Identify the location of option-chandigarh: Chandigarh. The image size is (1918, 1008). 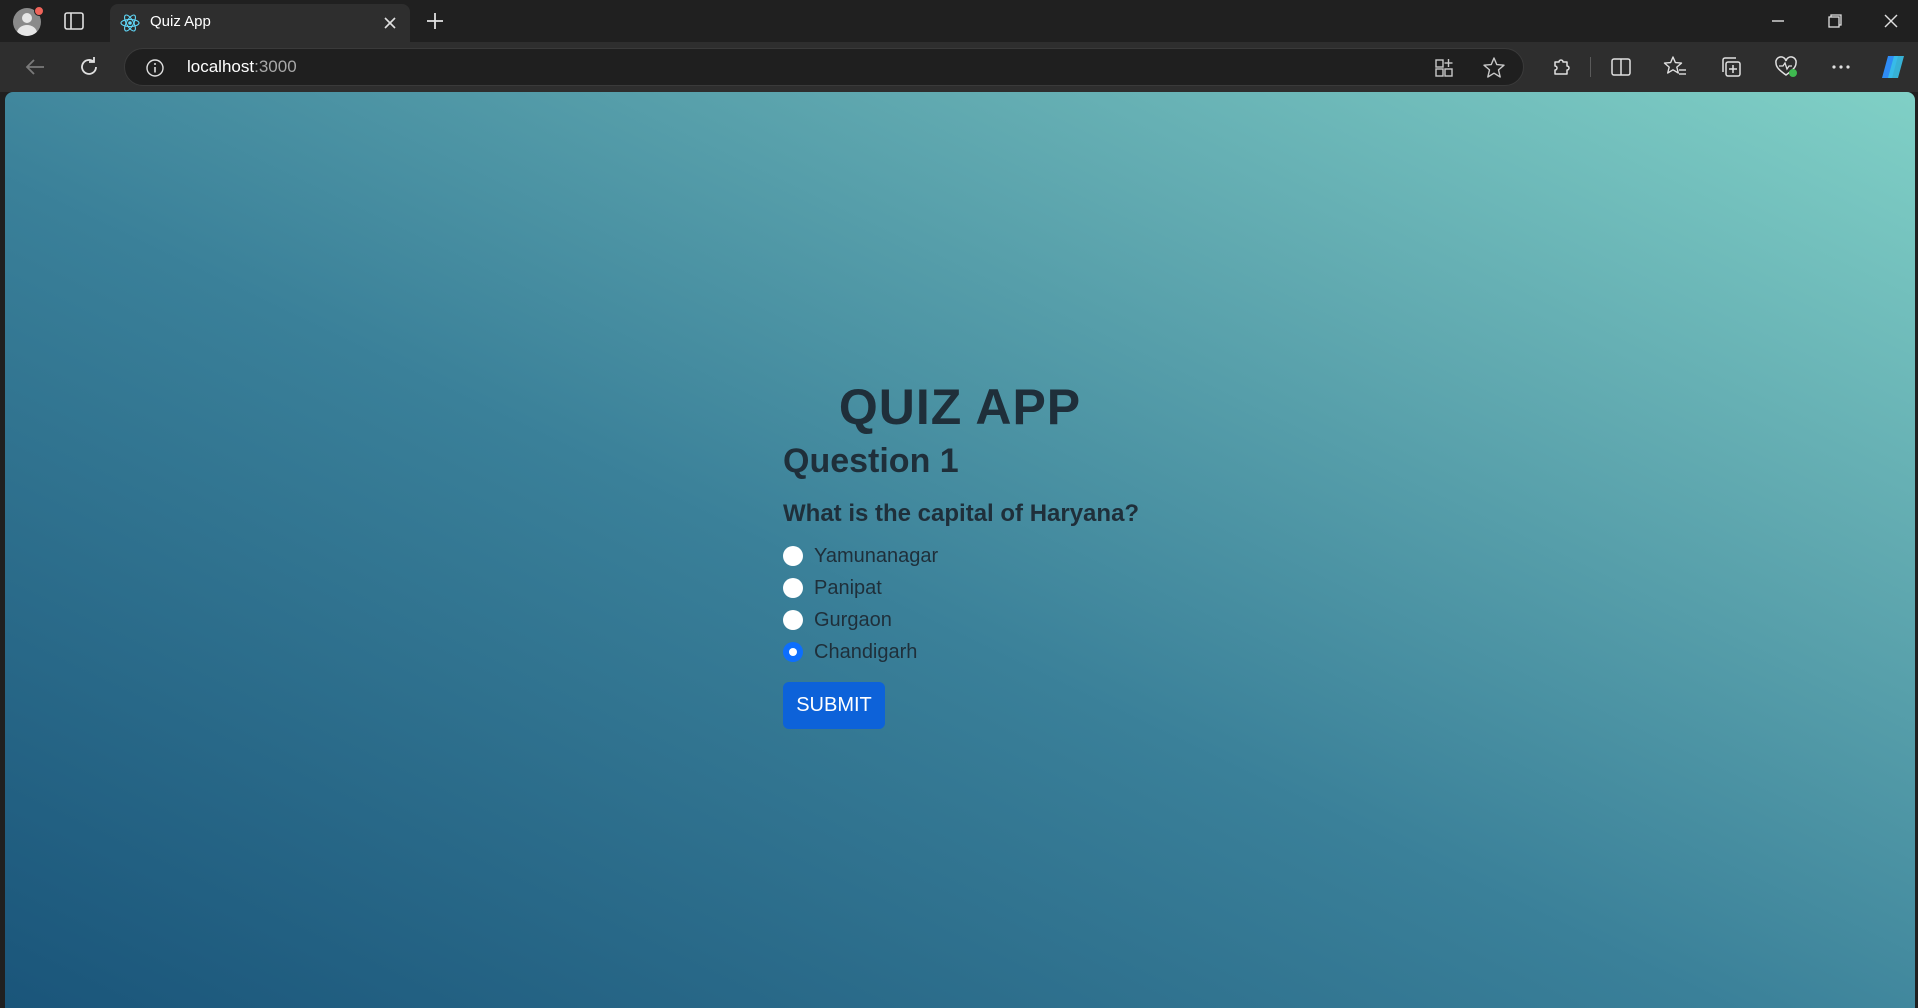
(1083, 652).